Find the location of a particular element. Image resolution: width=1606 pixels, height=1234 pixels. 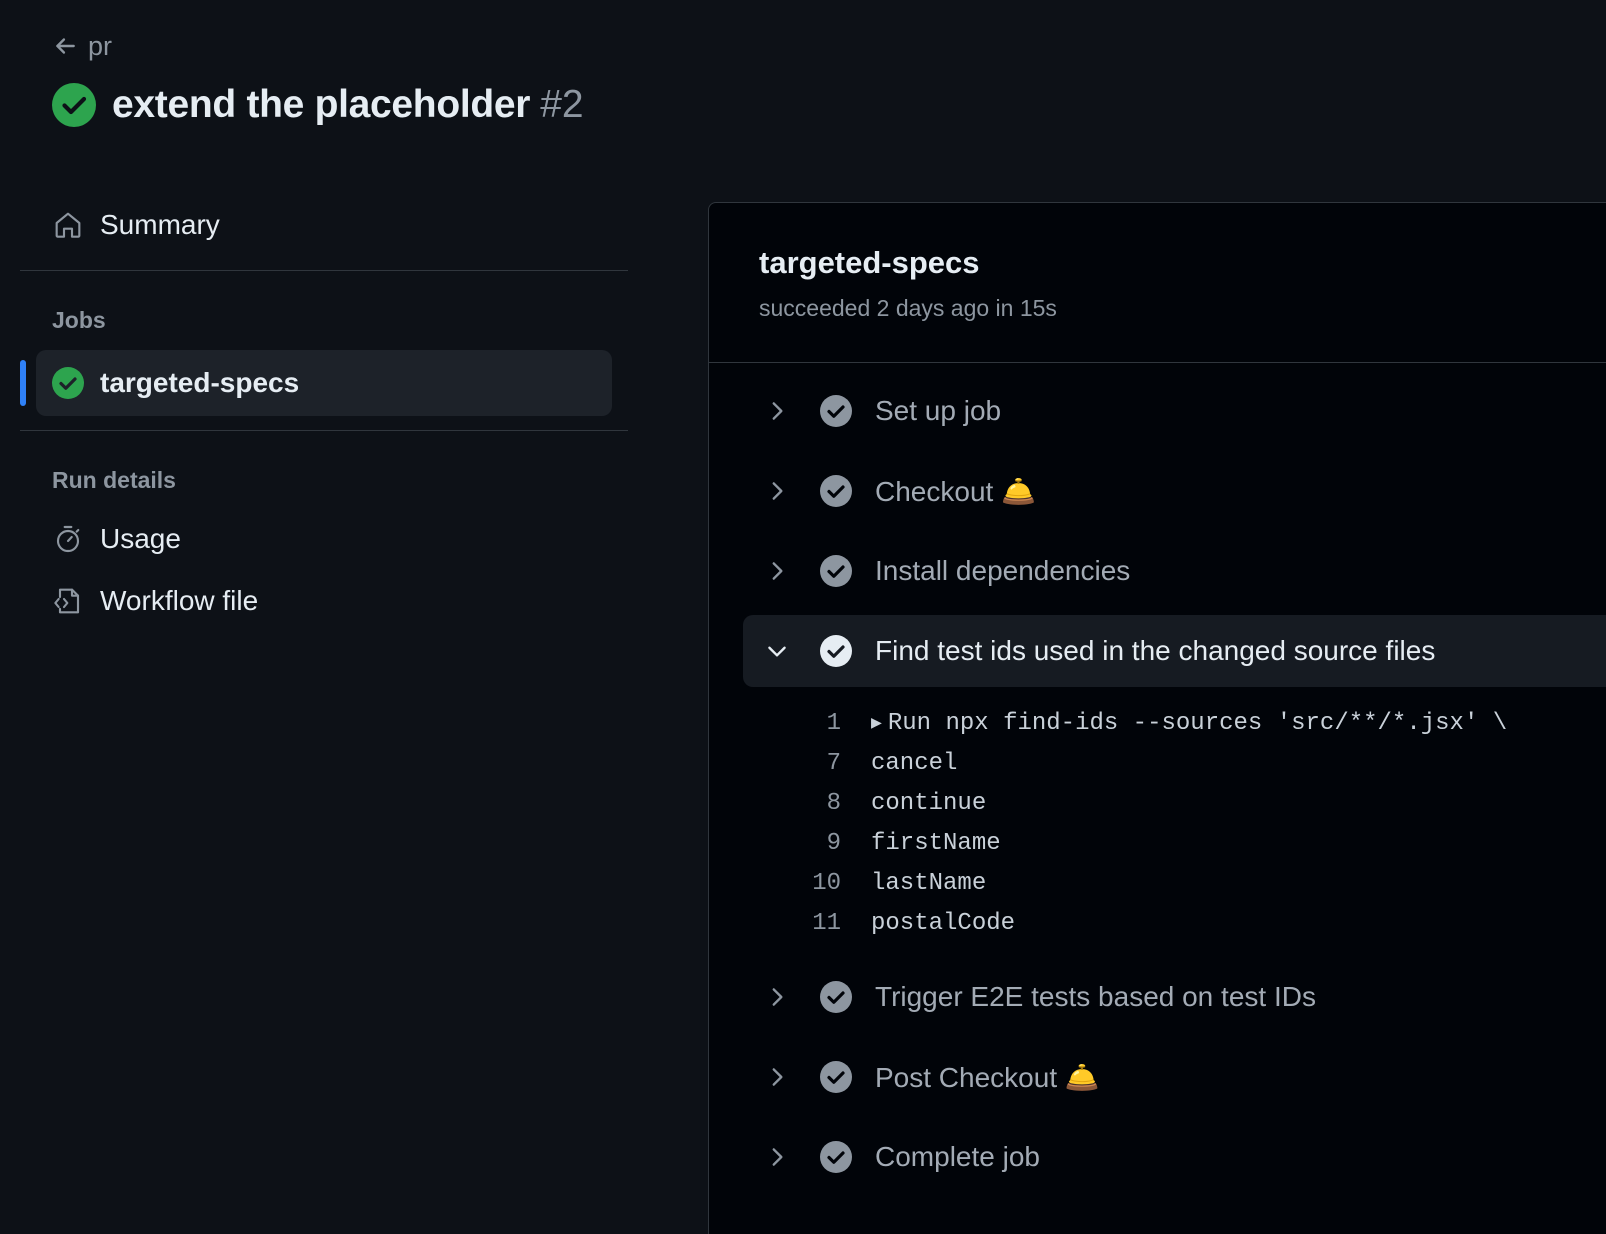

log-line: 10 lastName is located at coordinates (1174, 883).